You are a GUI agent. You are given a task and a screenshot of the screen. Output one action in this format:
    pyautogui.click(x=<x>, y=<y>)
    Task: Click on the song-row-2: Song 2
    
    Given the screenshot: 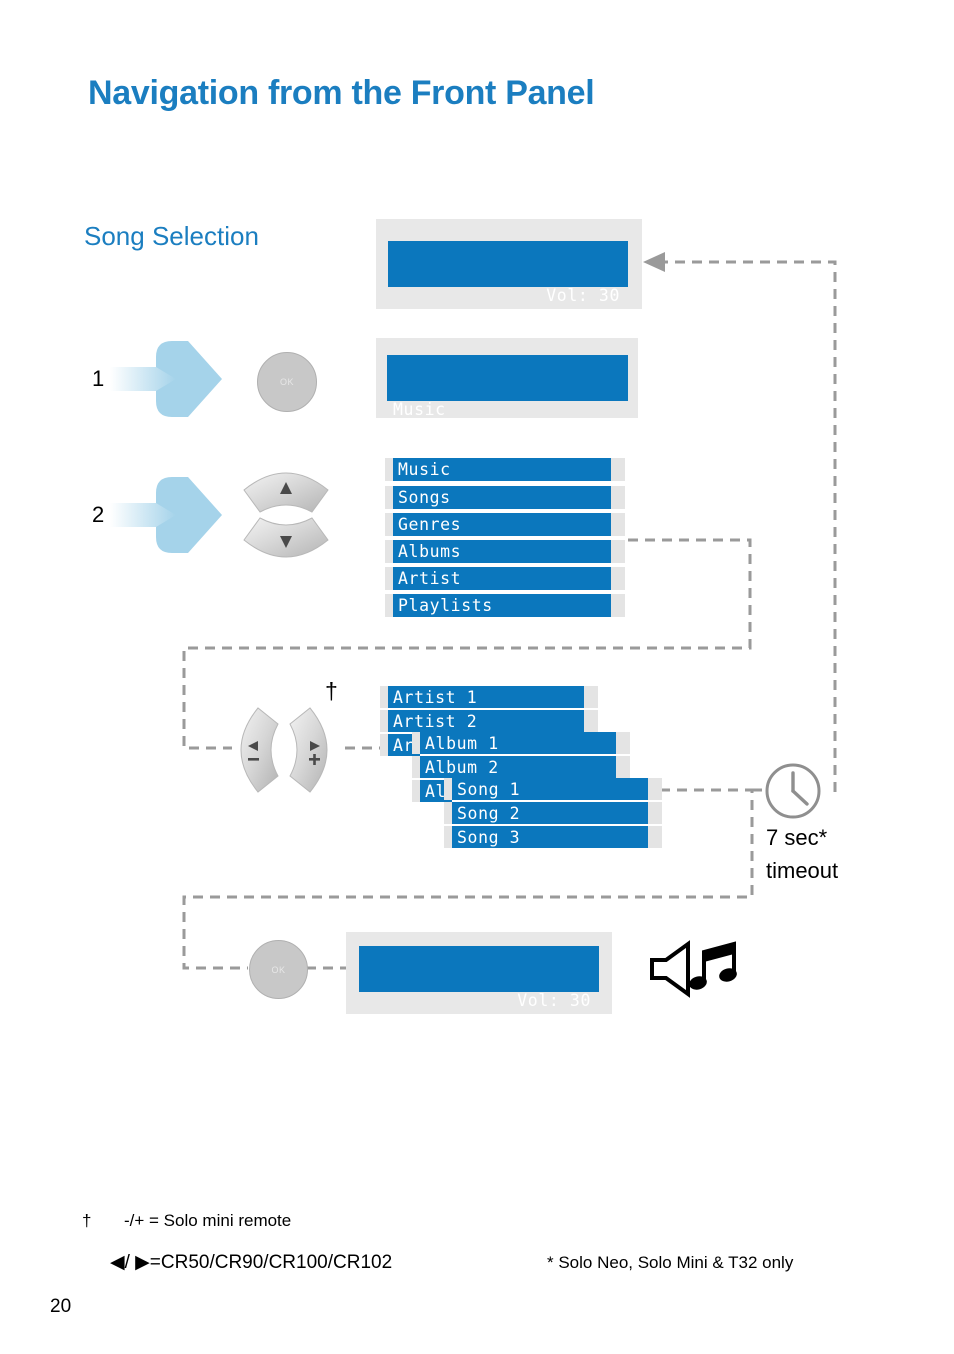 What is the action you would take?
    pyautogui.click(x=553, y=813)
    